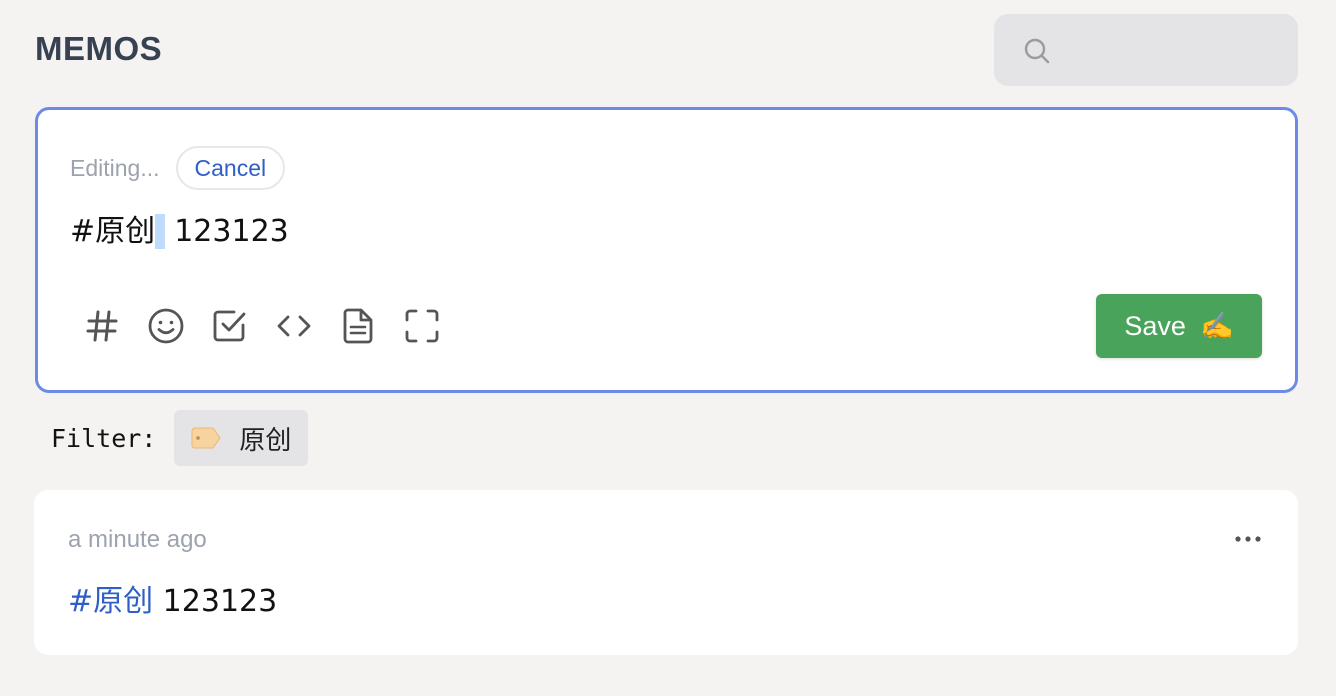 This screenshot has height=696, width=1336. I want to click on checkbox-icon, so click(229, 326).